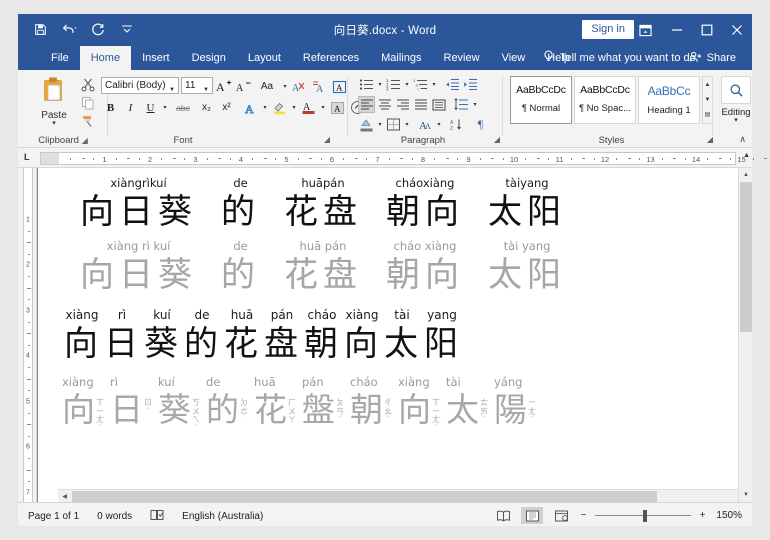 The height and width of the screenshot is (540, 770). I want to click on tell-me-search: Tell me what you want to do, so click(619, 58).